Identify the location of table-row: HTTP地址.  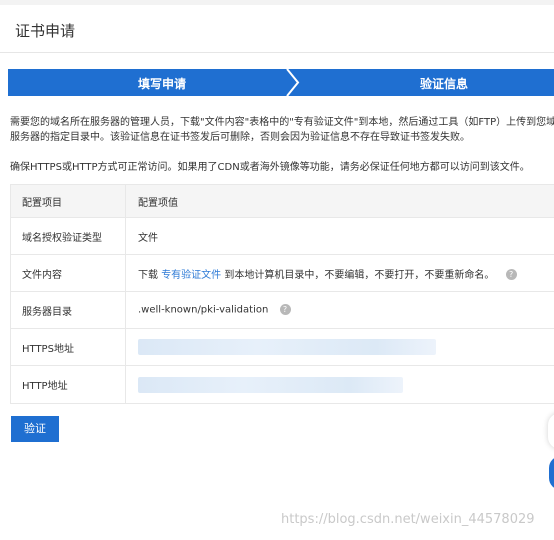
(282, 384).